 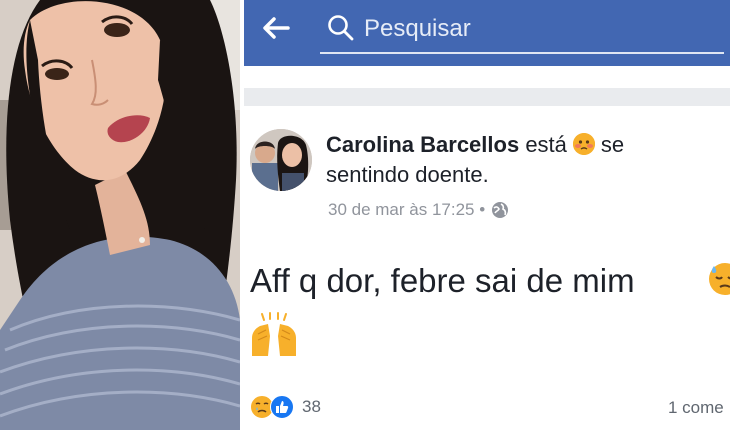 I want to click on like-reaction-icon, so click(x=282, y=407).